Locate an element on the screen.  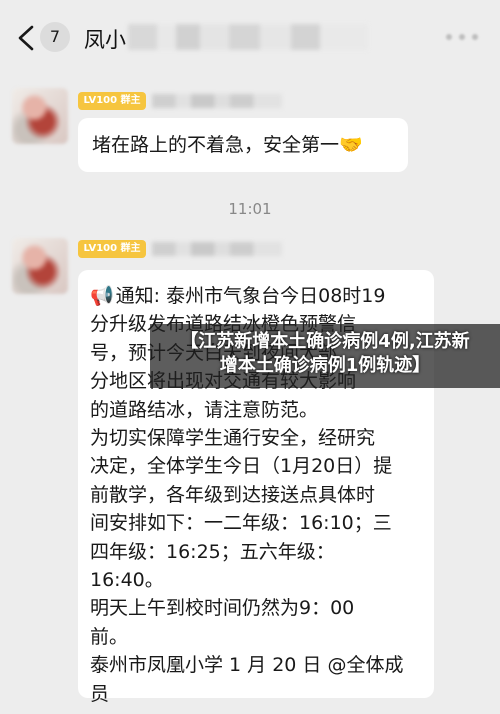
message-line: 员 is located at coordinates (100, 693).